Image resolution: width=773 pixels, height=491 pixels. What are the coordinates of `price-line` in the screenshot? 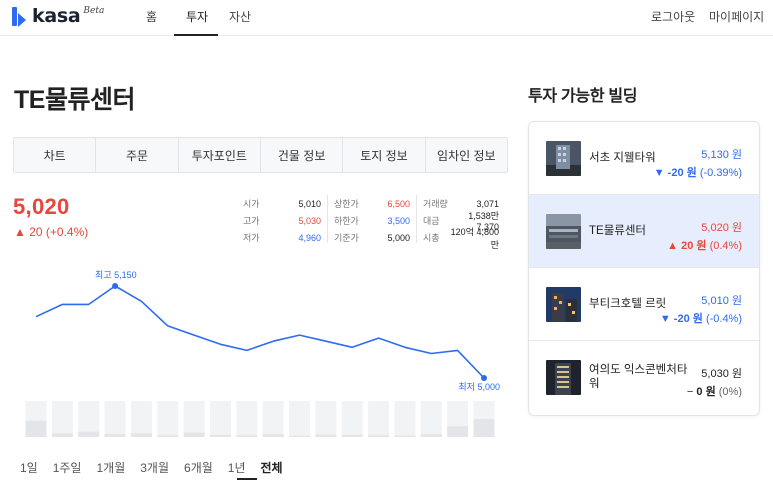 It's located at (260, 332).